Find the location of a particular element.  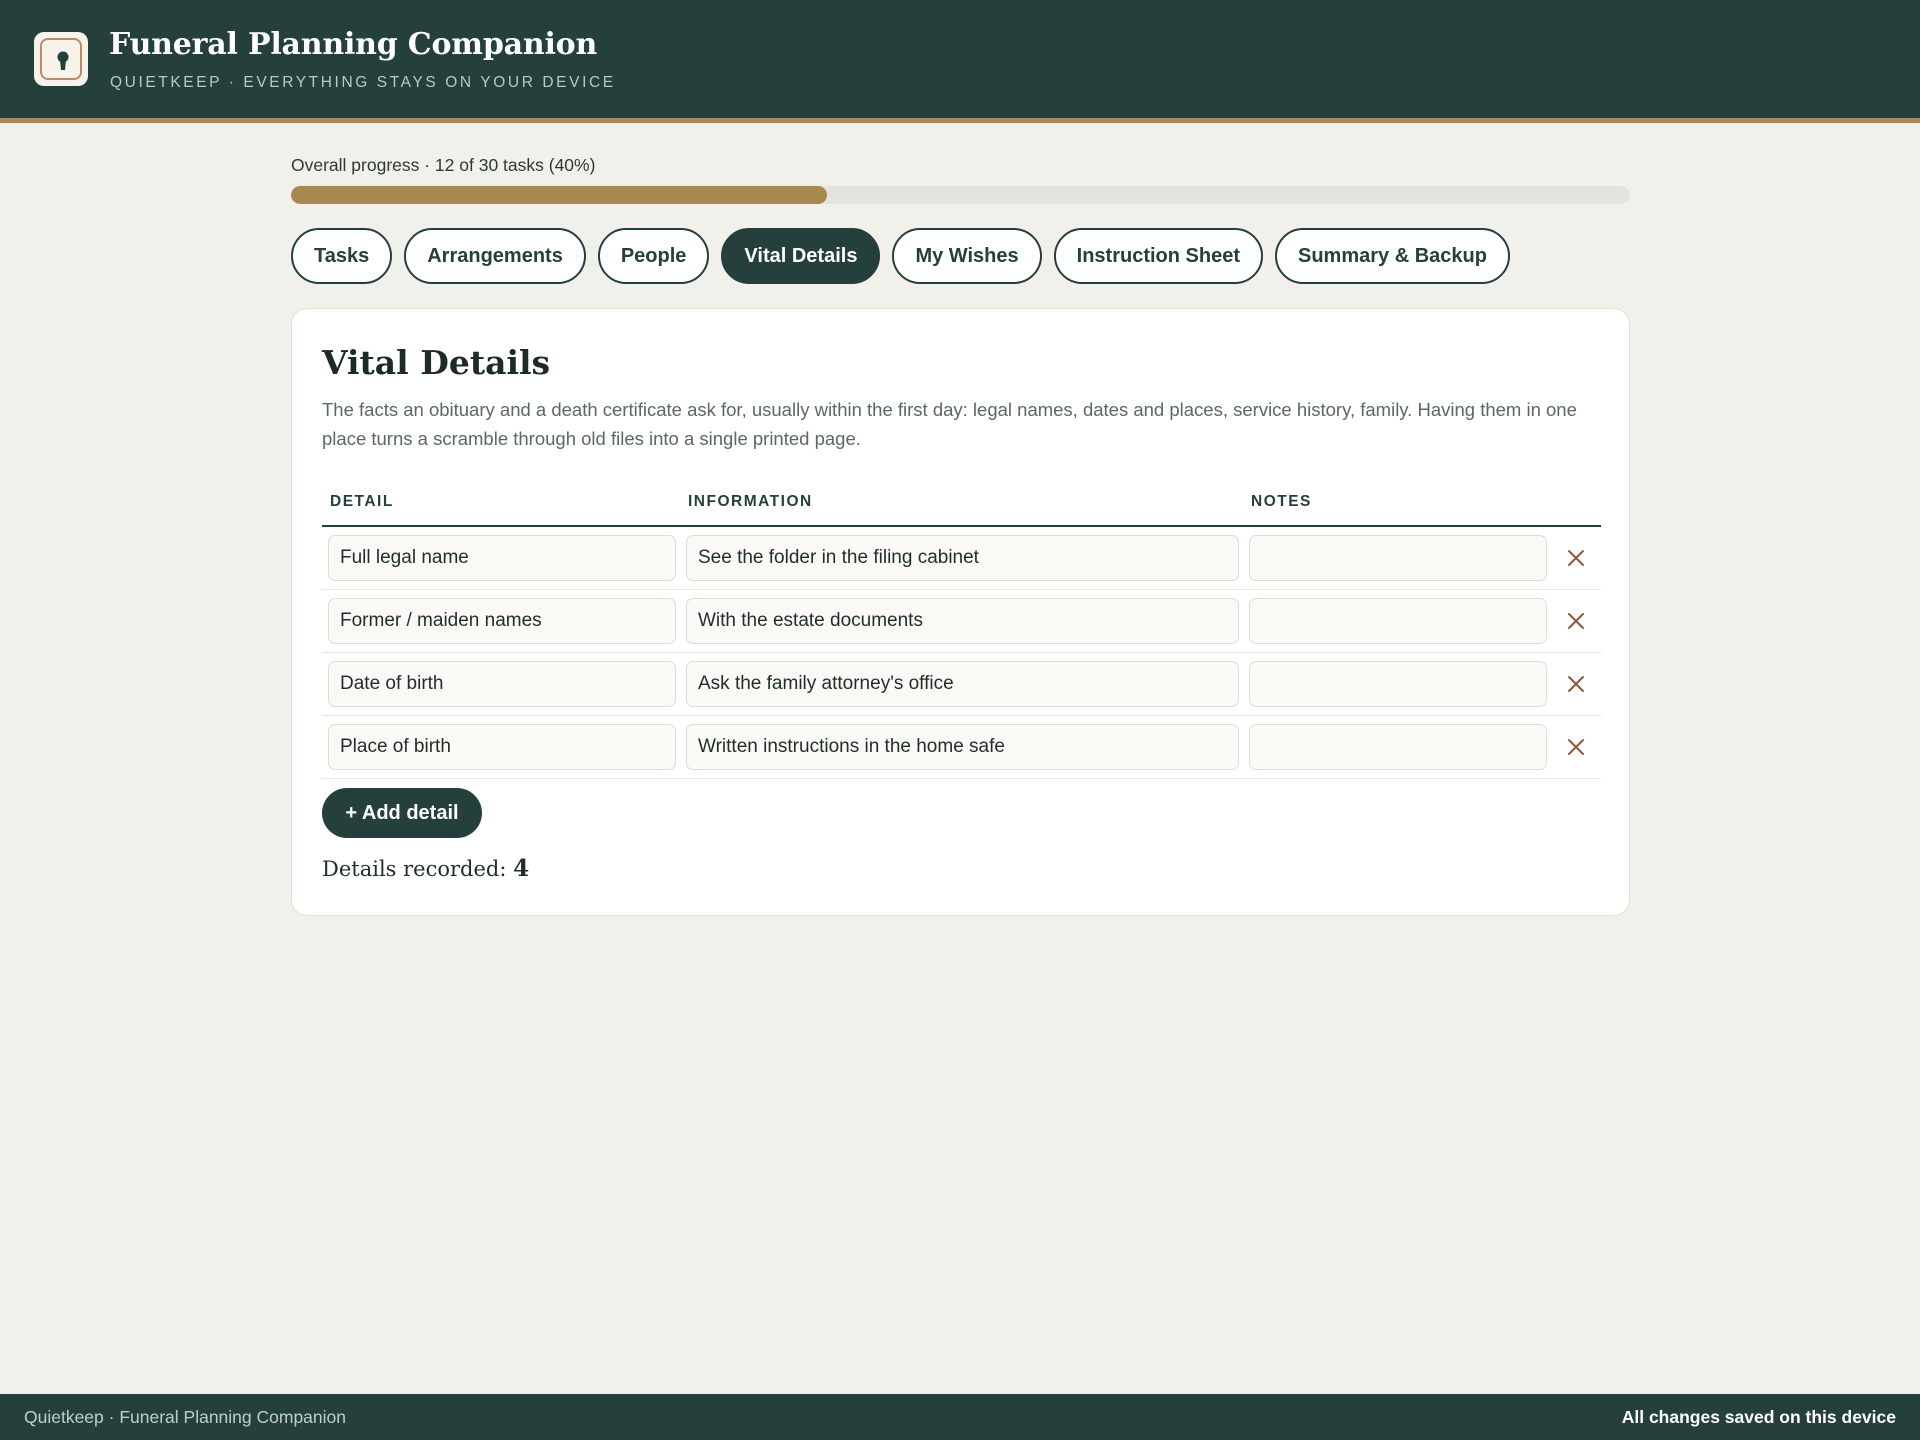

footer-app-name: Quietkeep · Funeral Planning Companion is located at coordinates (185, 1417).